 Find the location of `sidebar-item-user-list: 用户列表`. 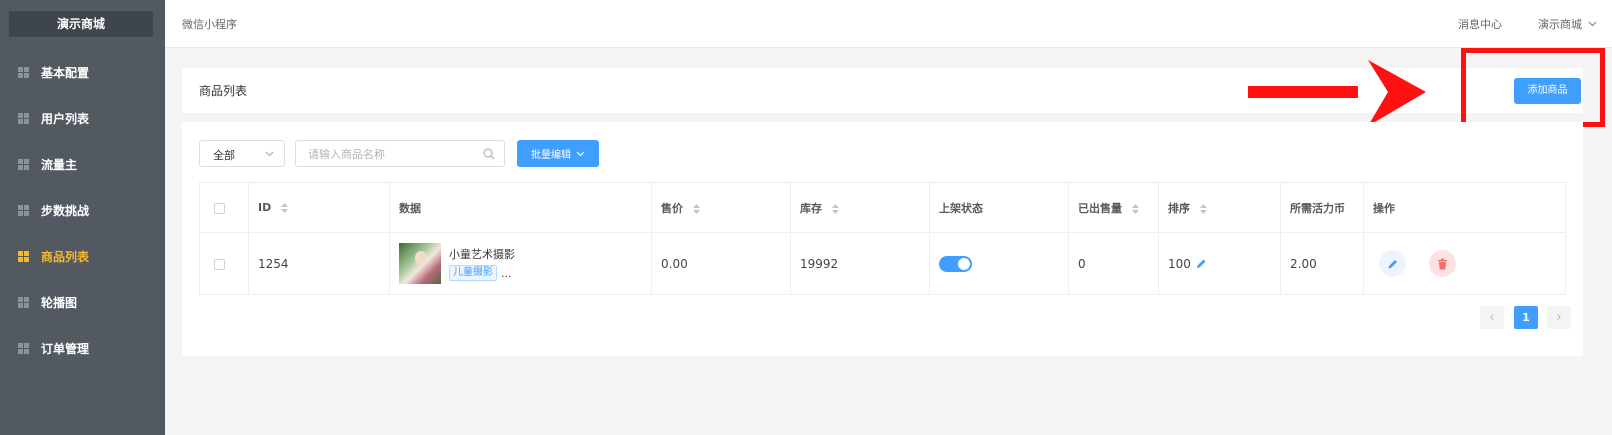

sidebar-item-user-list: 用户列表 is located at coordinates (82, 118).